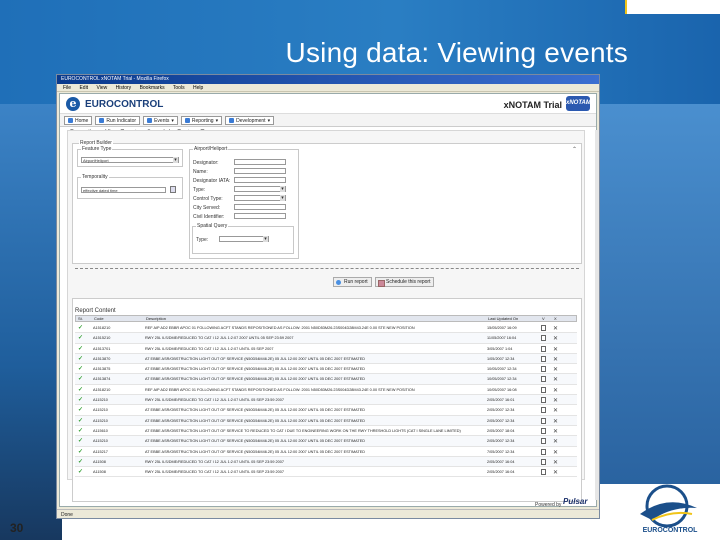 The height and width of the screenshot is (540, 720). I want to click on type-select, so click(260, 189).